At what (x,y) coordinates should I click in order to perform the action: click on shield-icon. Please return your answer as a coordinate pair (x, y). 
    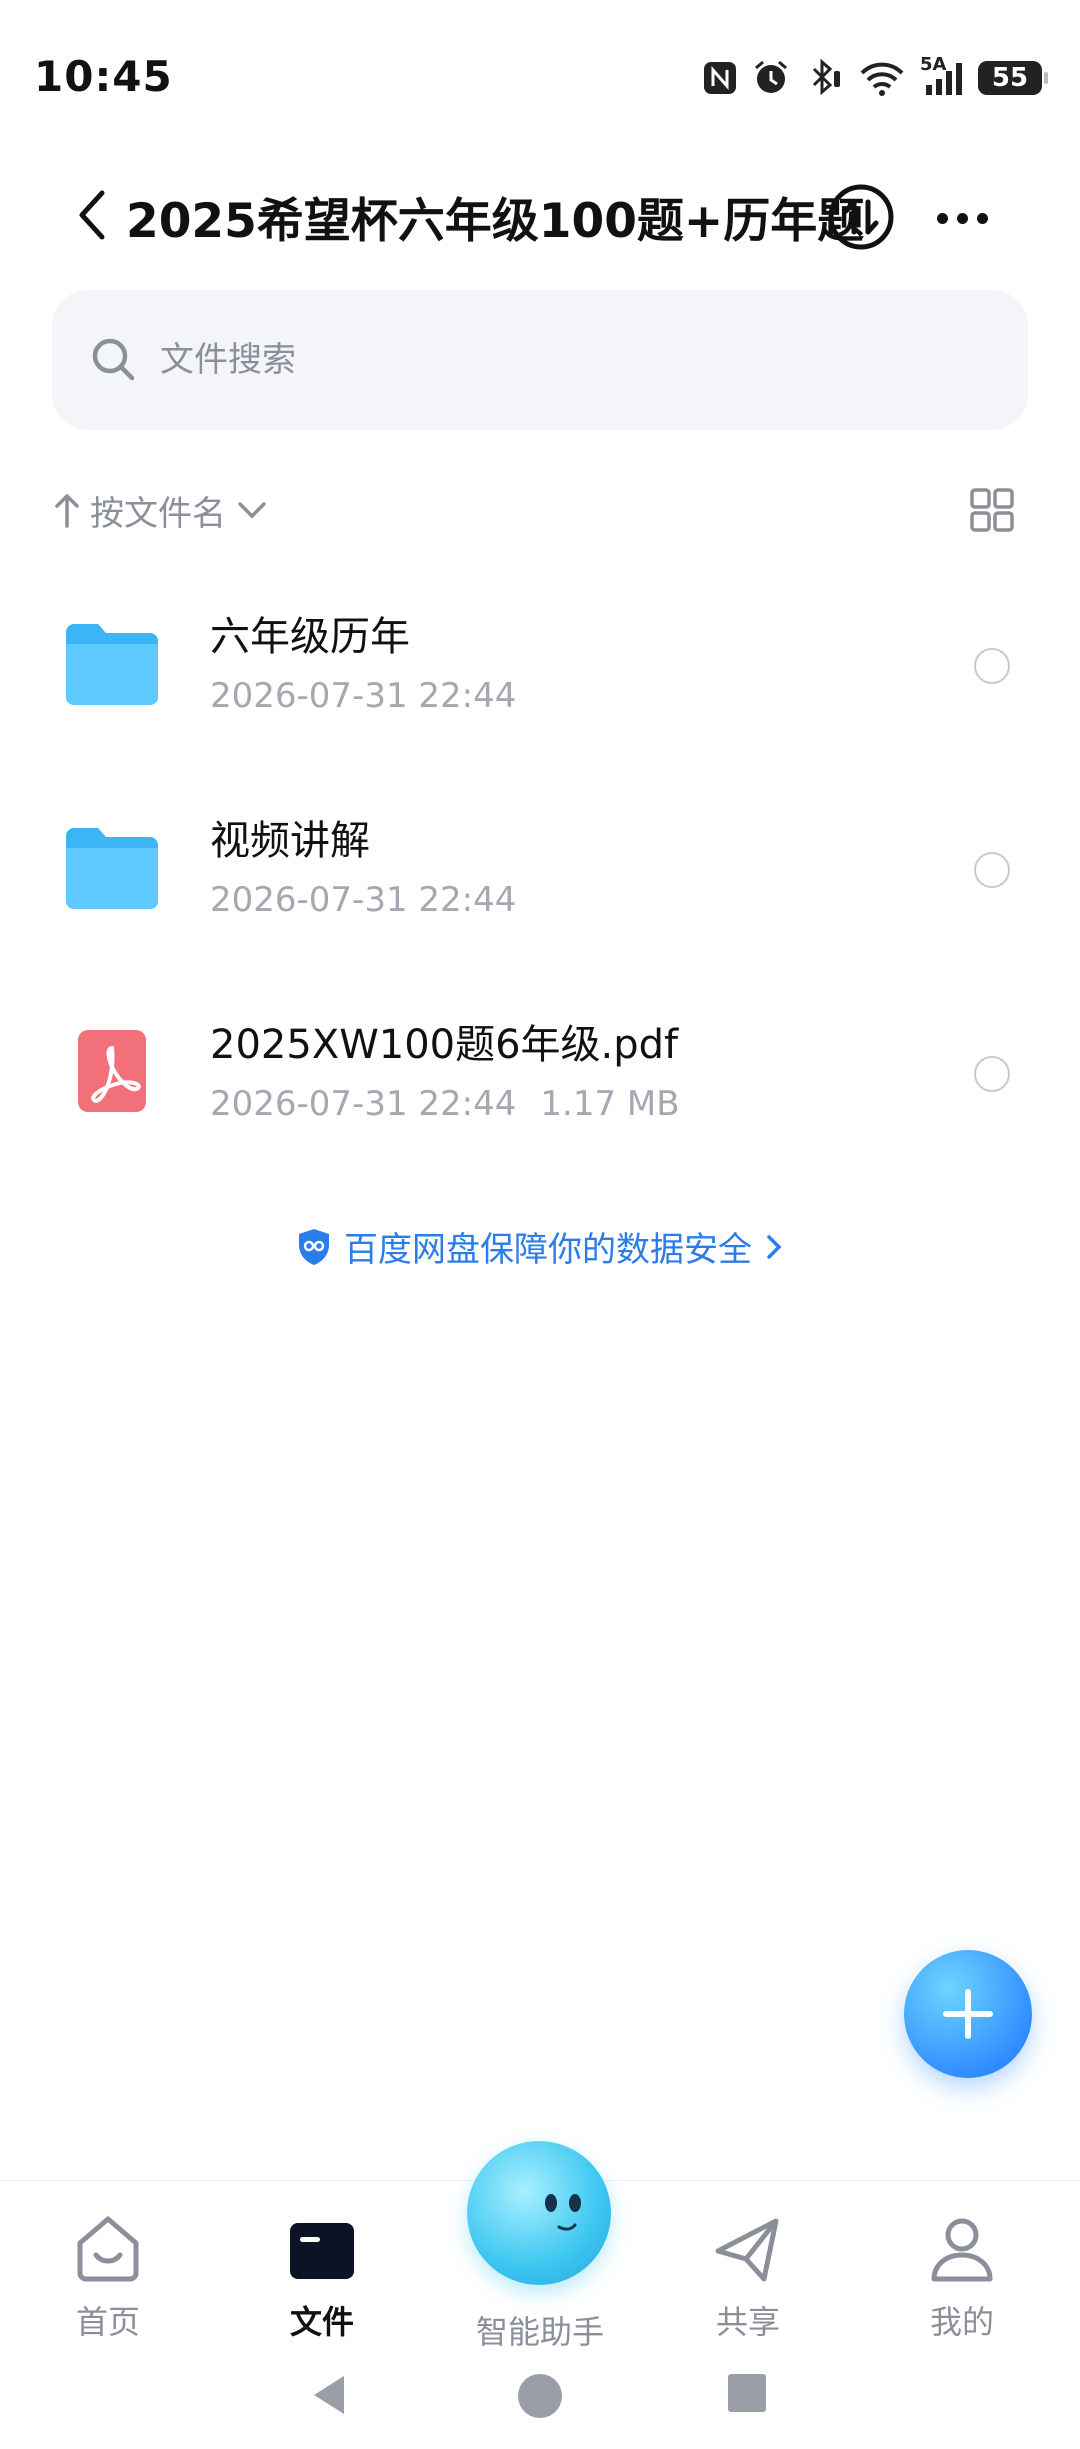
    Looking at the image, I should click on (314, 1246).